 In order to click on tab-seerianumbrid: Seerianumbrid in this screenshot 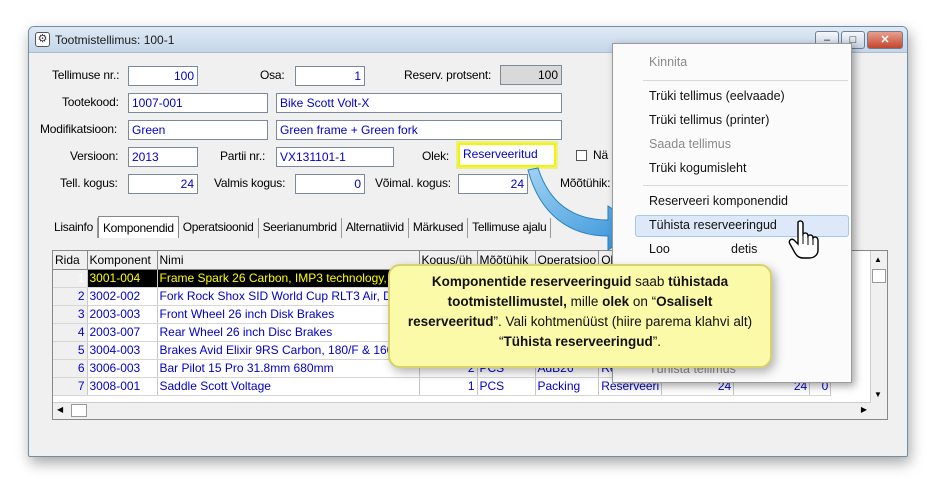, I will do `click(300, 228)`.